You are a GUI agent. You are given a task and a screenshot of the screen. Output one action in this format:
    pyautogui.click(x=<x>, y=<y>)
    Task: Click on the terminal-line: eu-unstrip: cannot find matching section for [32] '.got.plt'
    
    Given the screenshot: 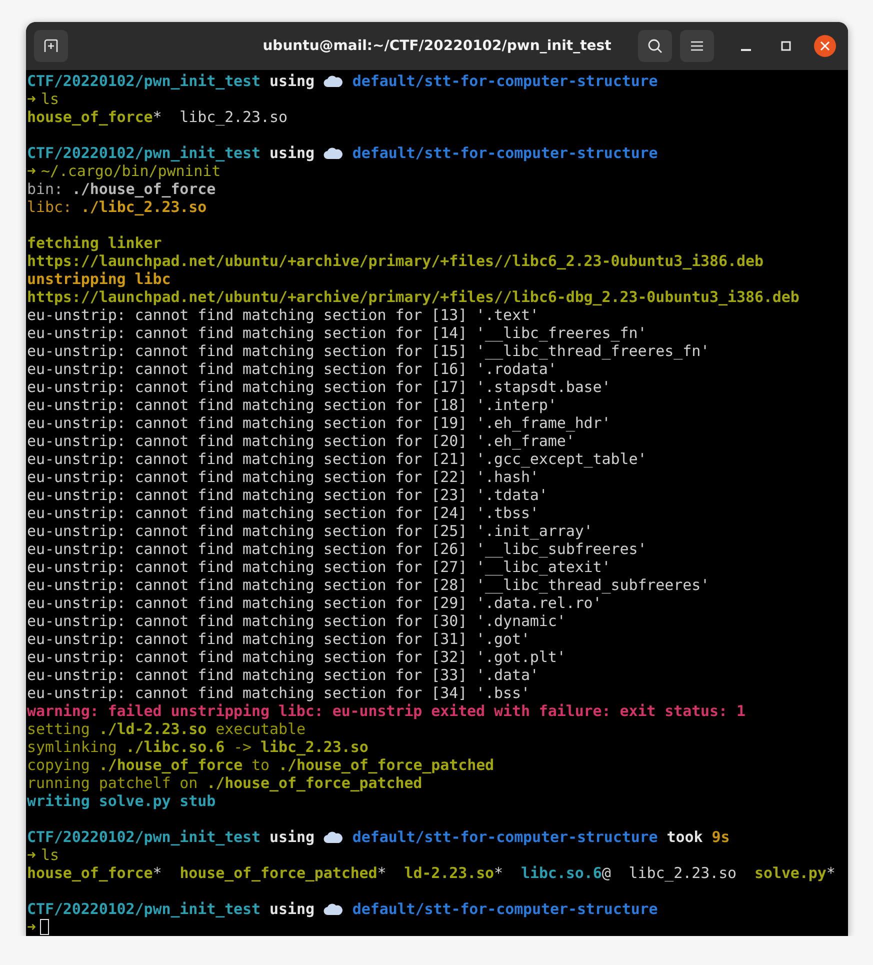 What is the action you would take?
    pyautogui.click(x=296, y=657)
    